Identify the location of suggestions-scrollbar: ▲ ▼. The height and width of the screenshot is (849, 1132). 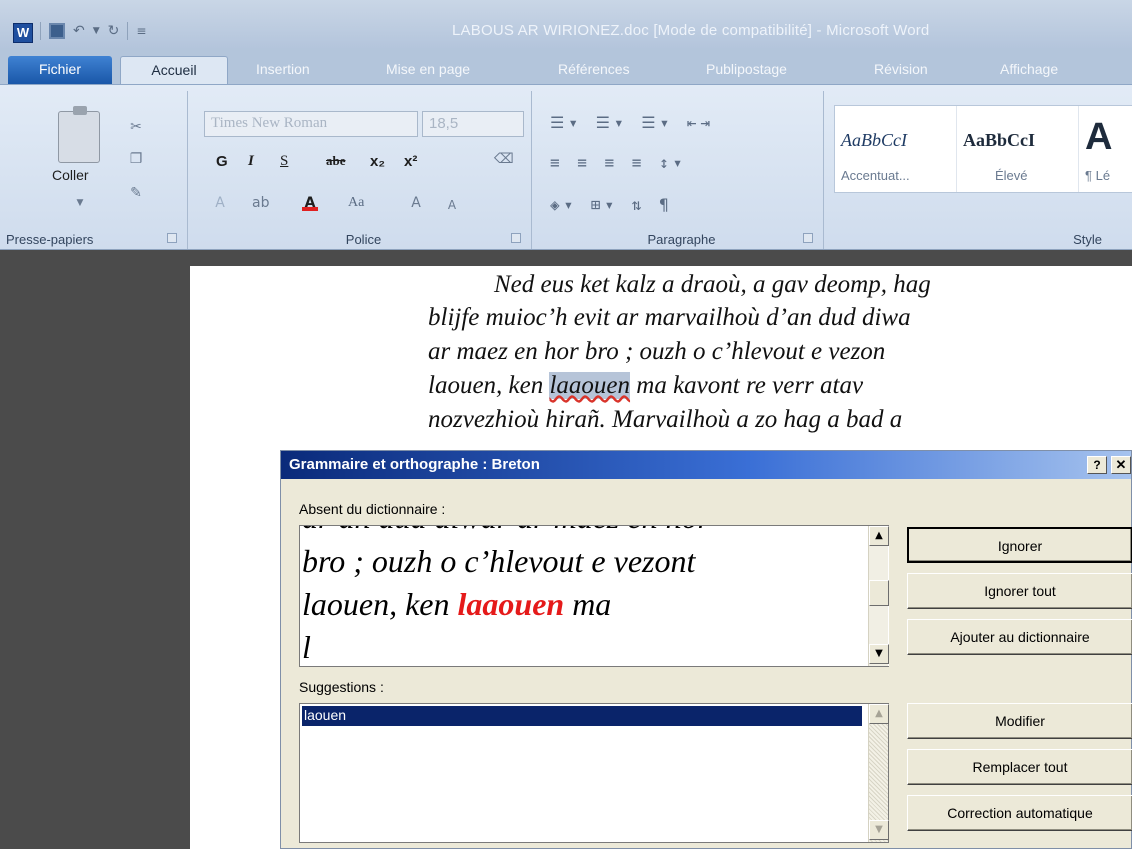
(878, 773).